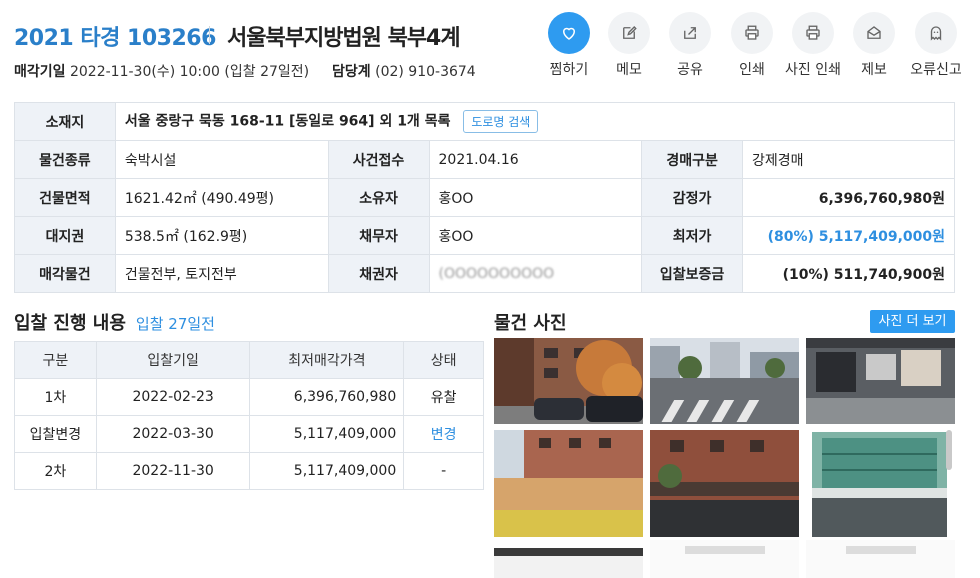 This screenshot has height=578, width=980. I want to click on case-received-label: 사건접수, so click(378, 159).